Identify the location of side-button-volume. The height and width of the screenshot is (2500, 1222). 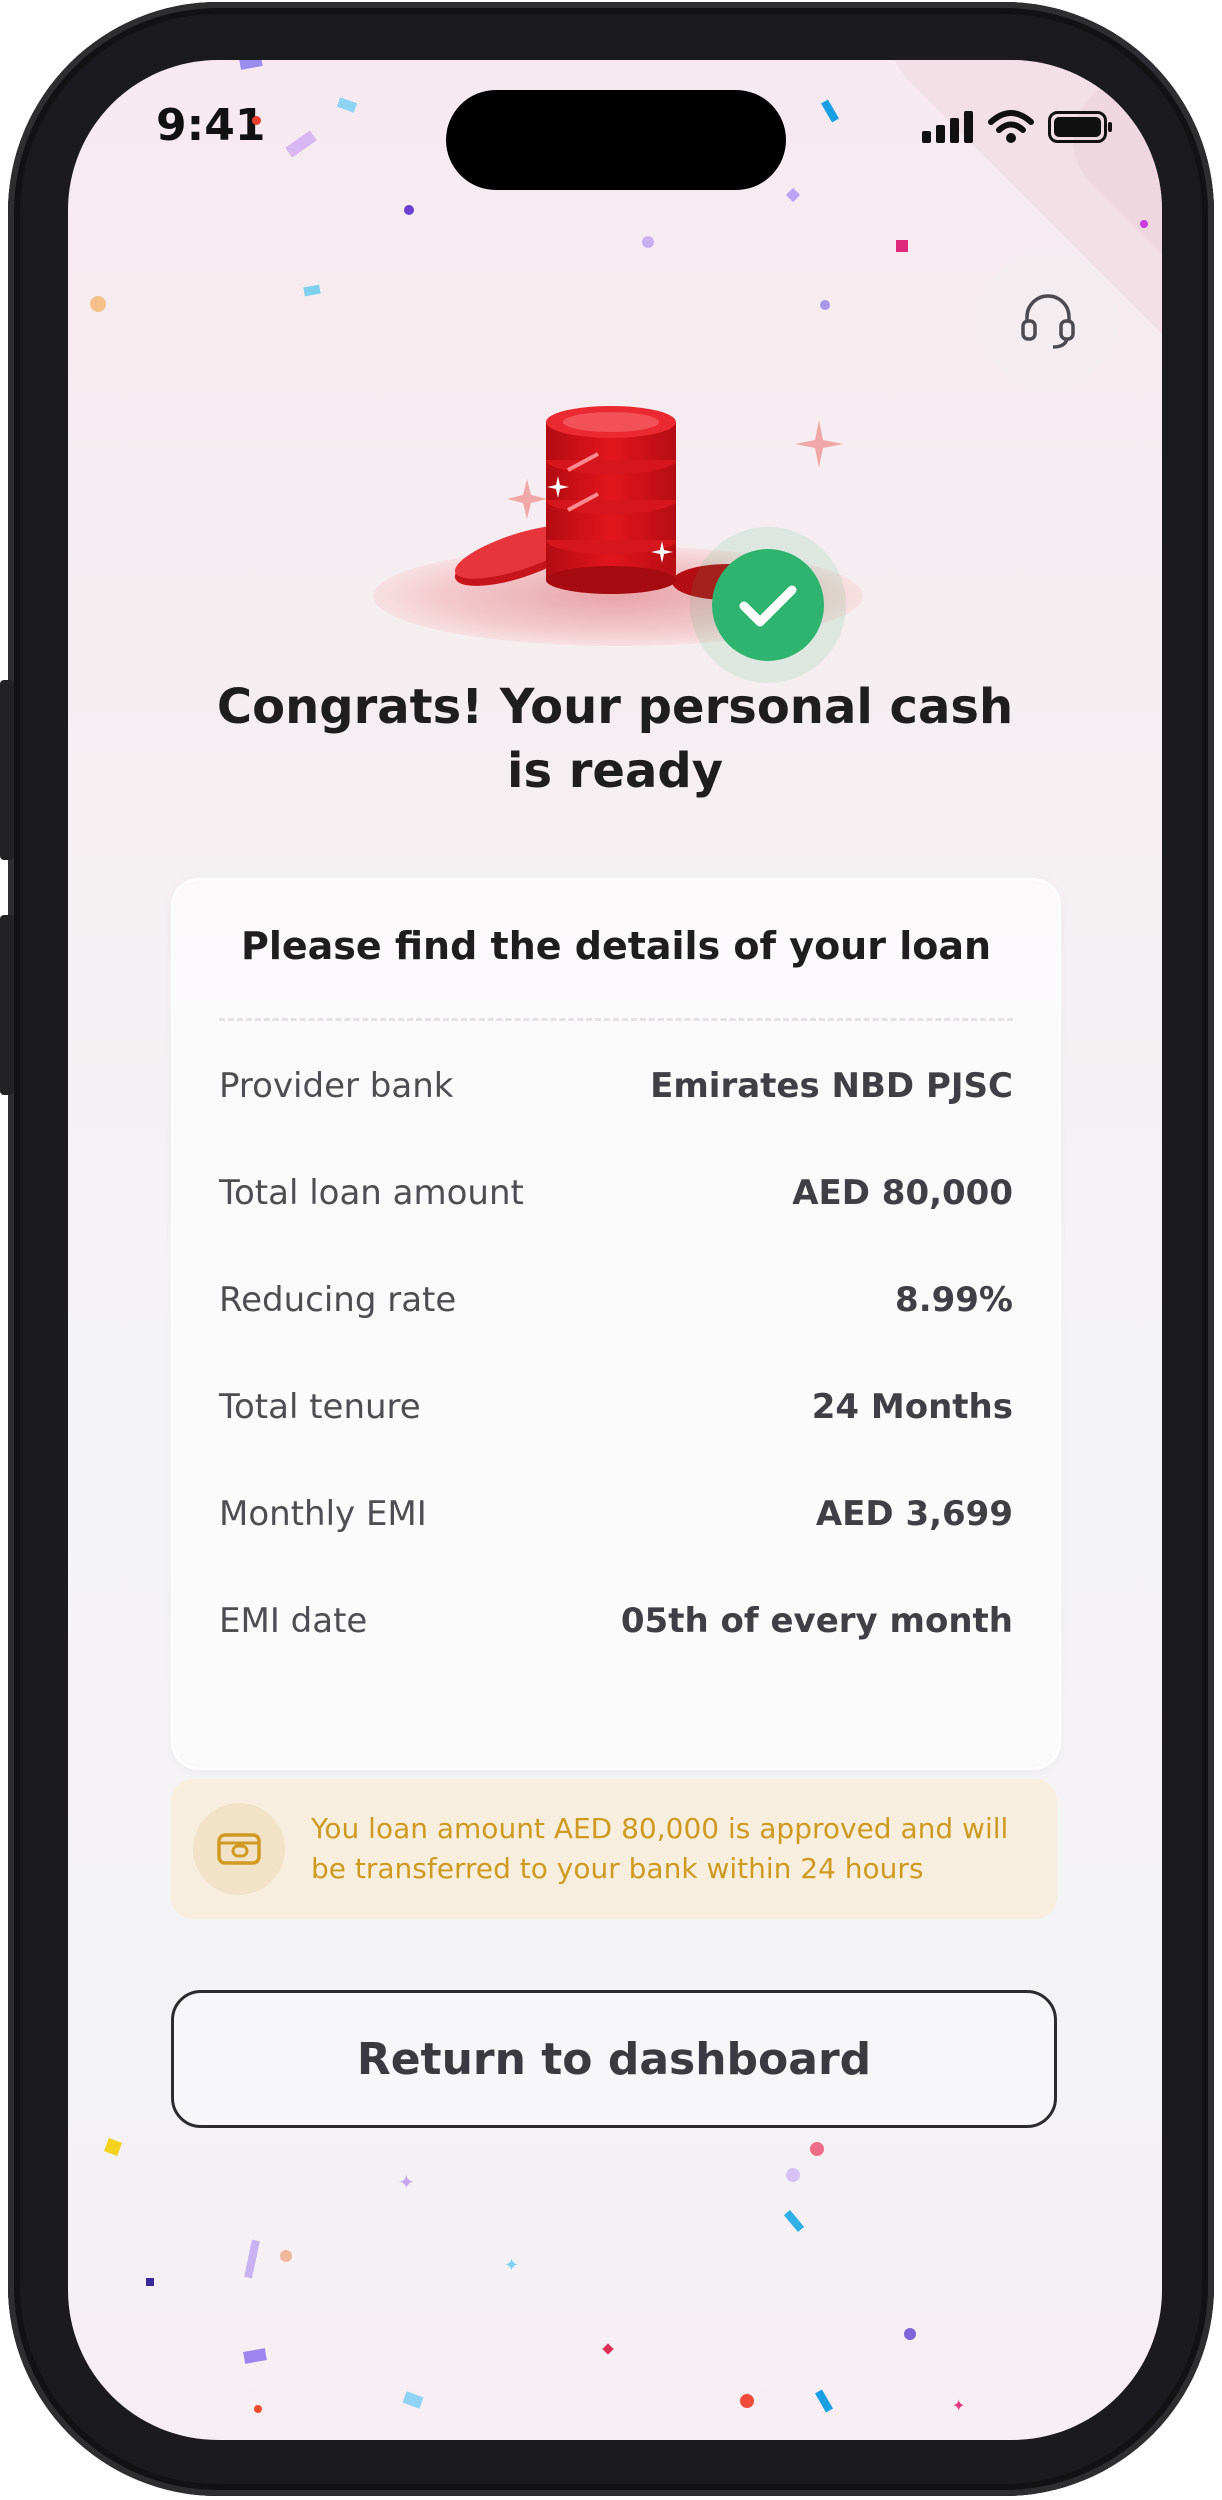
(7, 1005).